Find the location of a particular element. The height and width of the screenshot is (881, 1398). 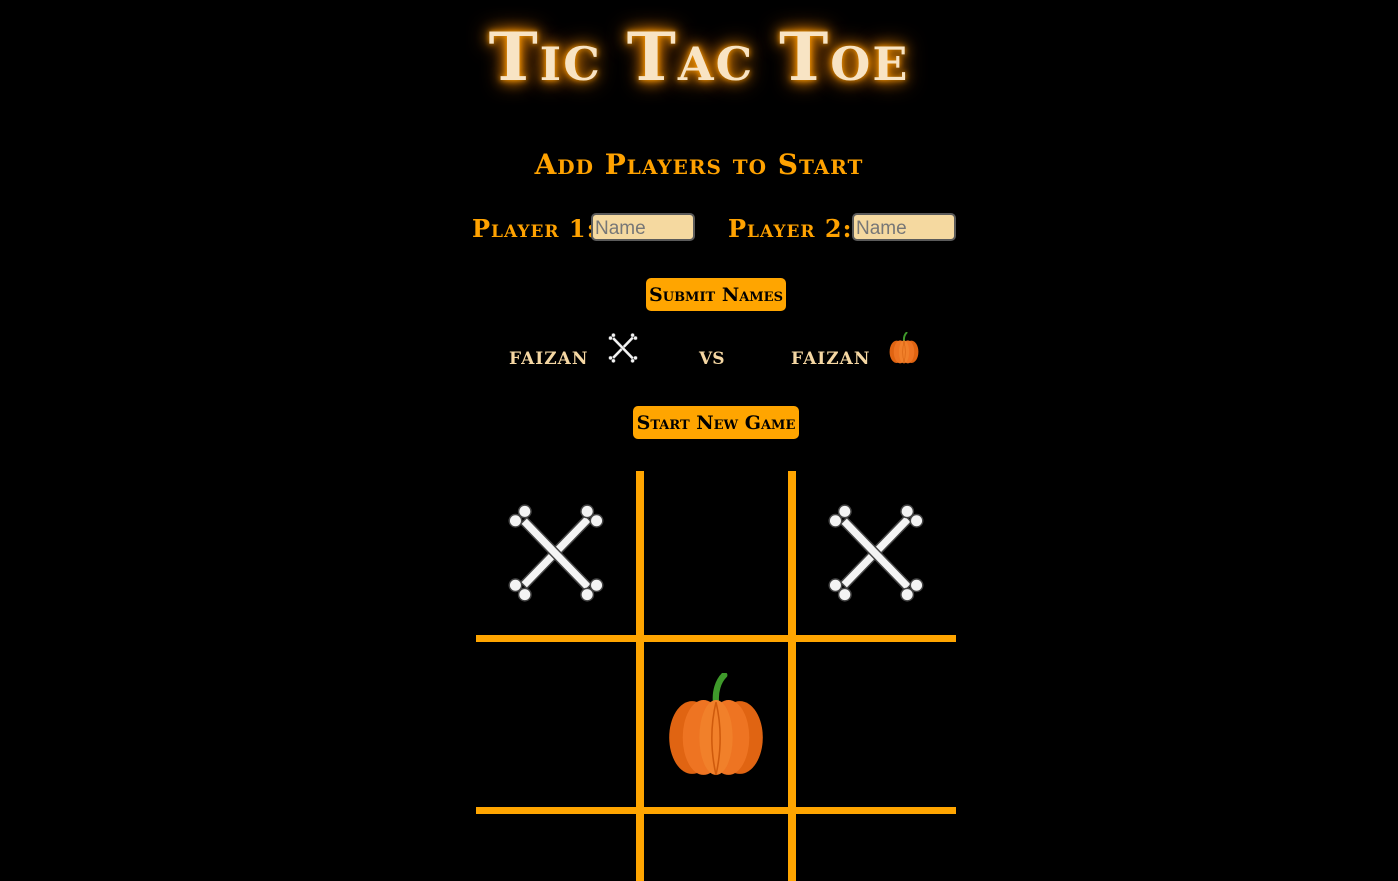

matchup-display: faizan vs faizan is located at coordinates (699, 354).